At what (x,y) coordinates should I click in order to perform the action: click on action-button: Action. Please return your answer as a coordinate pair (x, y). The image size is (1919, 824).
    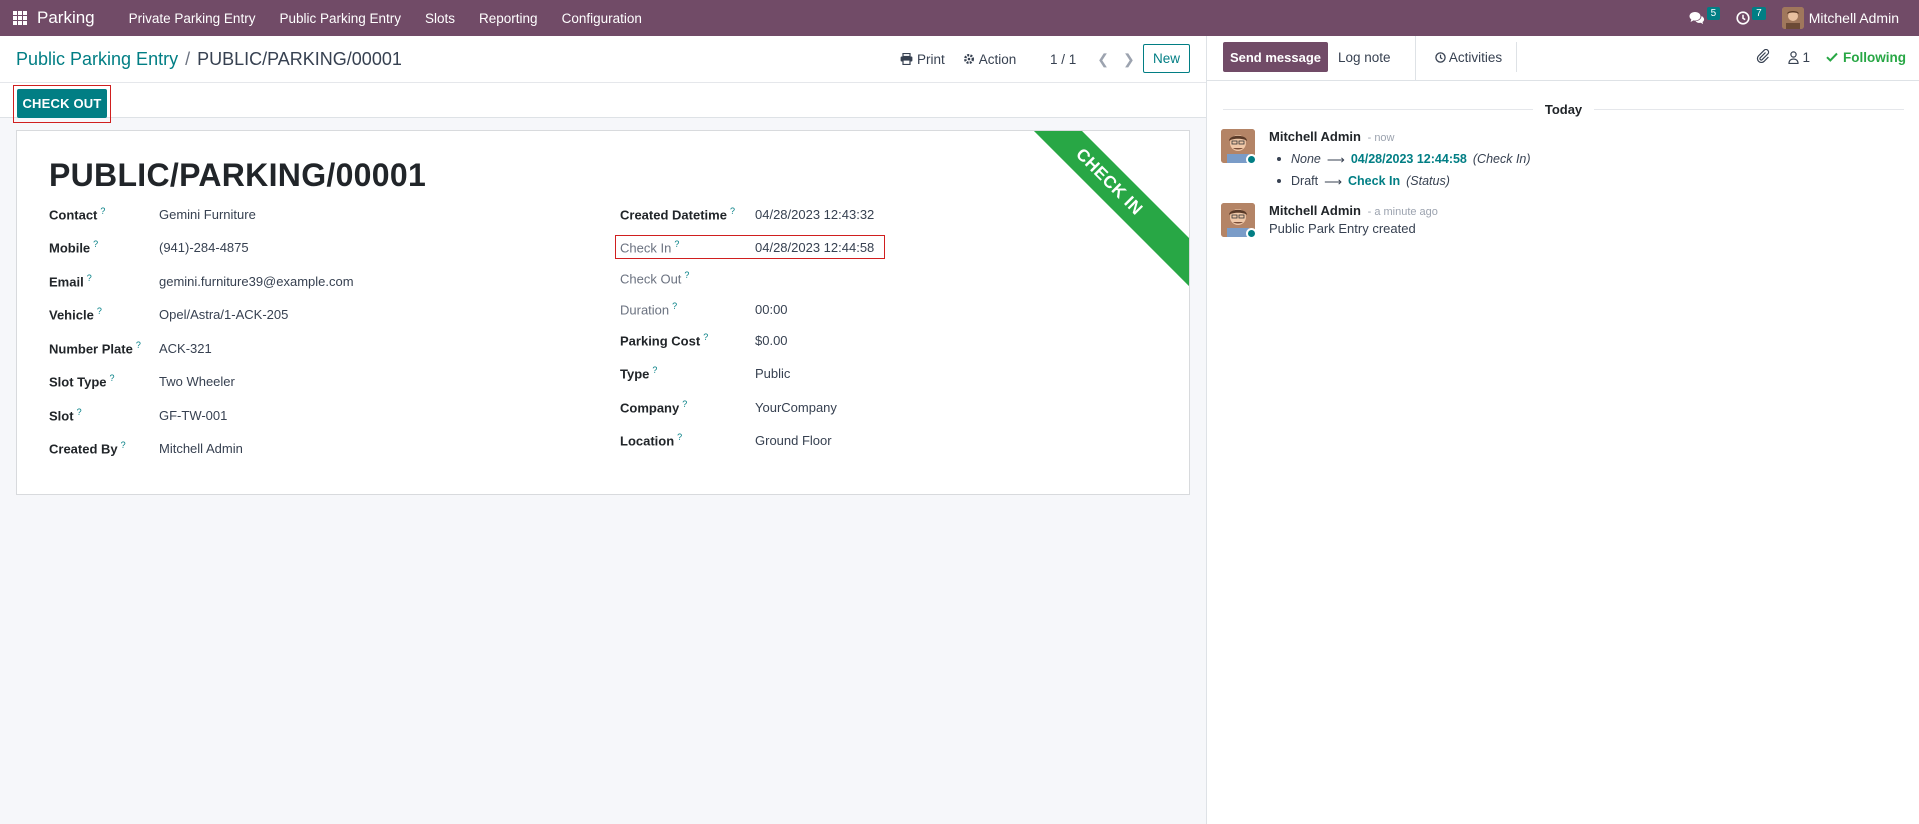
    Looking at the image, I should click on (989, 59).